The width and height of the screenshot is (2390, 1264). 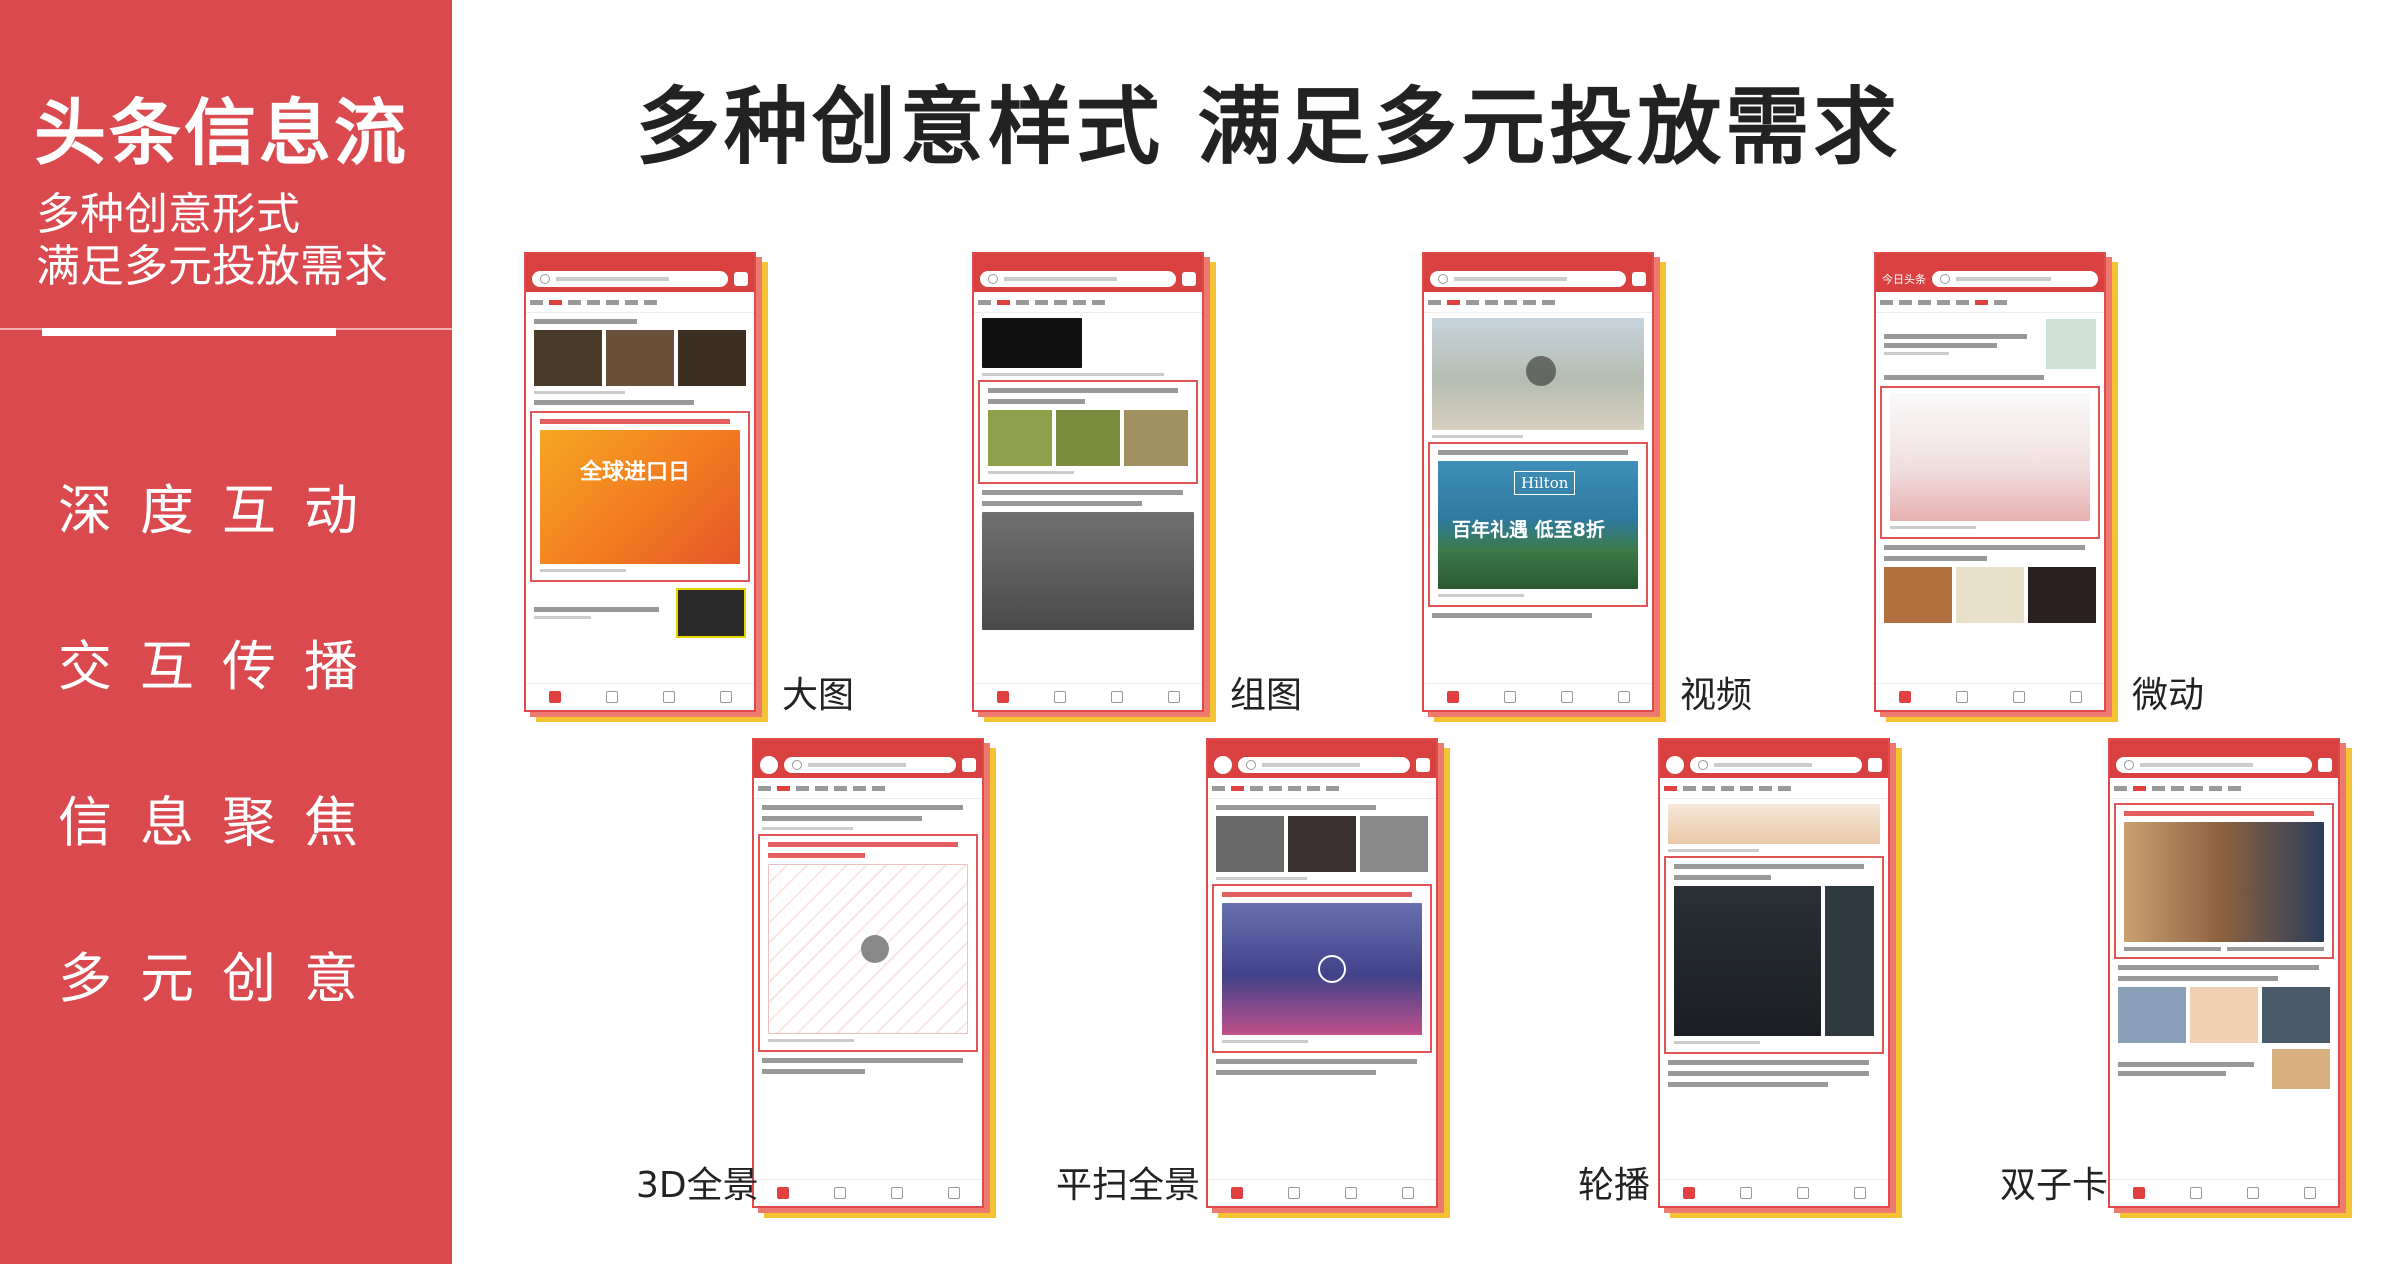 What do you see at coordinates (189, 332) in the screenshot?
I see `panel-accent-bar` at bounding box center [189, 332].